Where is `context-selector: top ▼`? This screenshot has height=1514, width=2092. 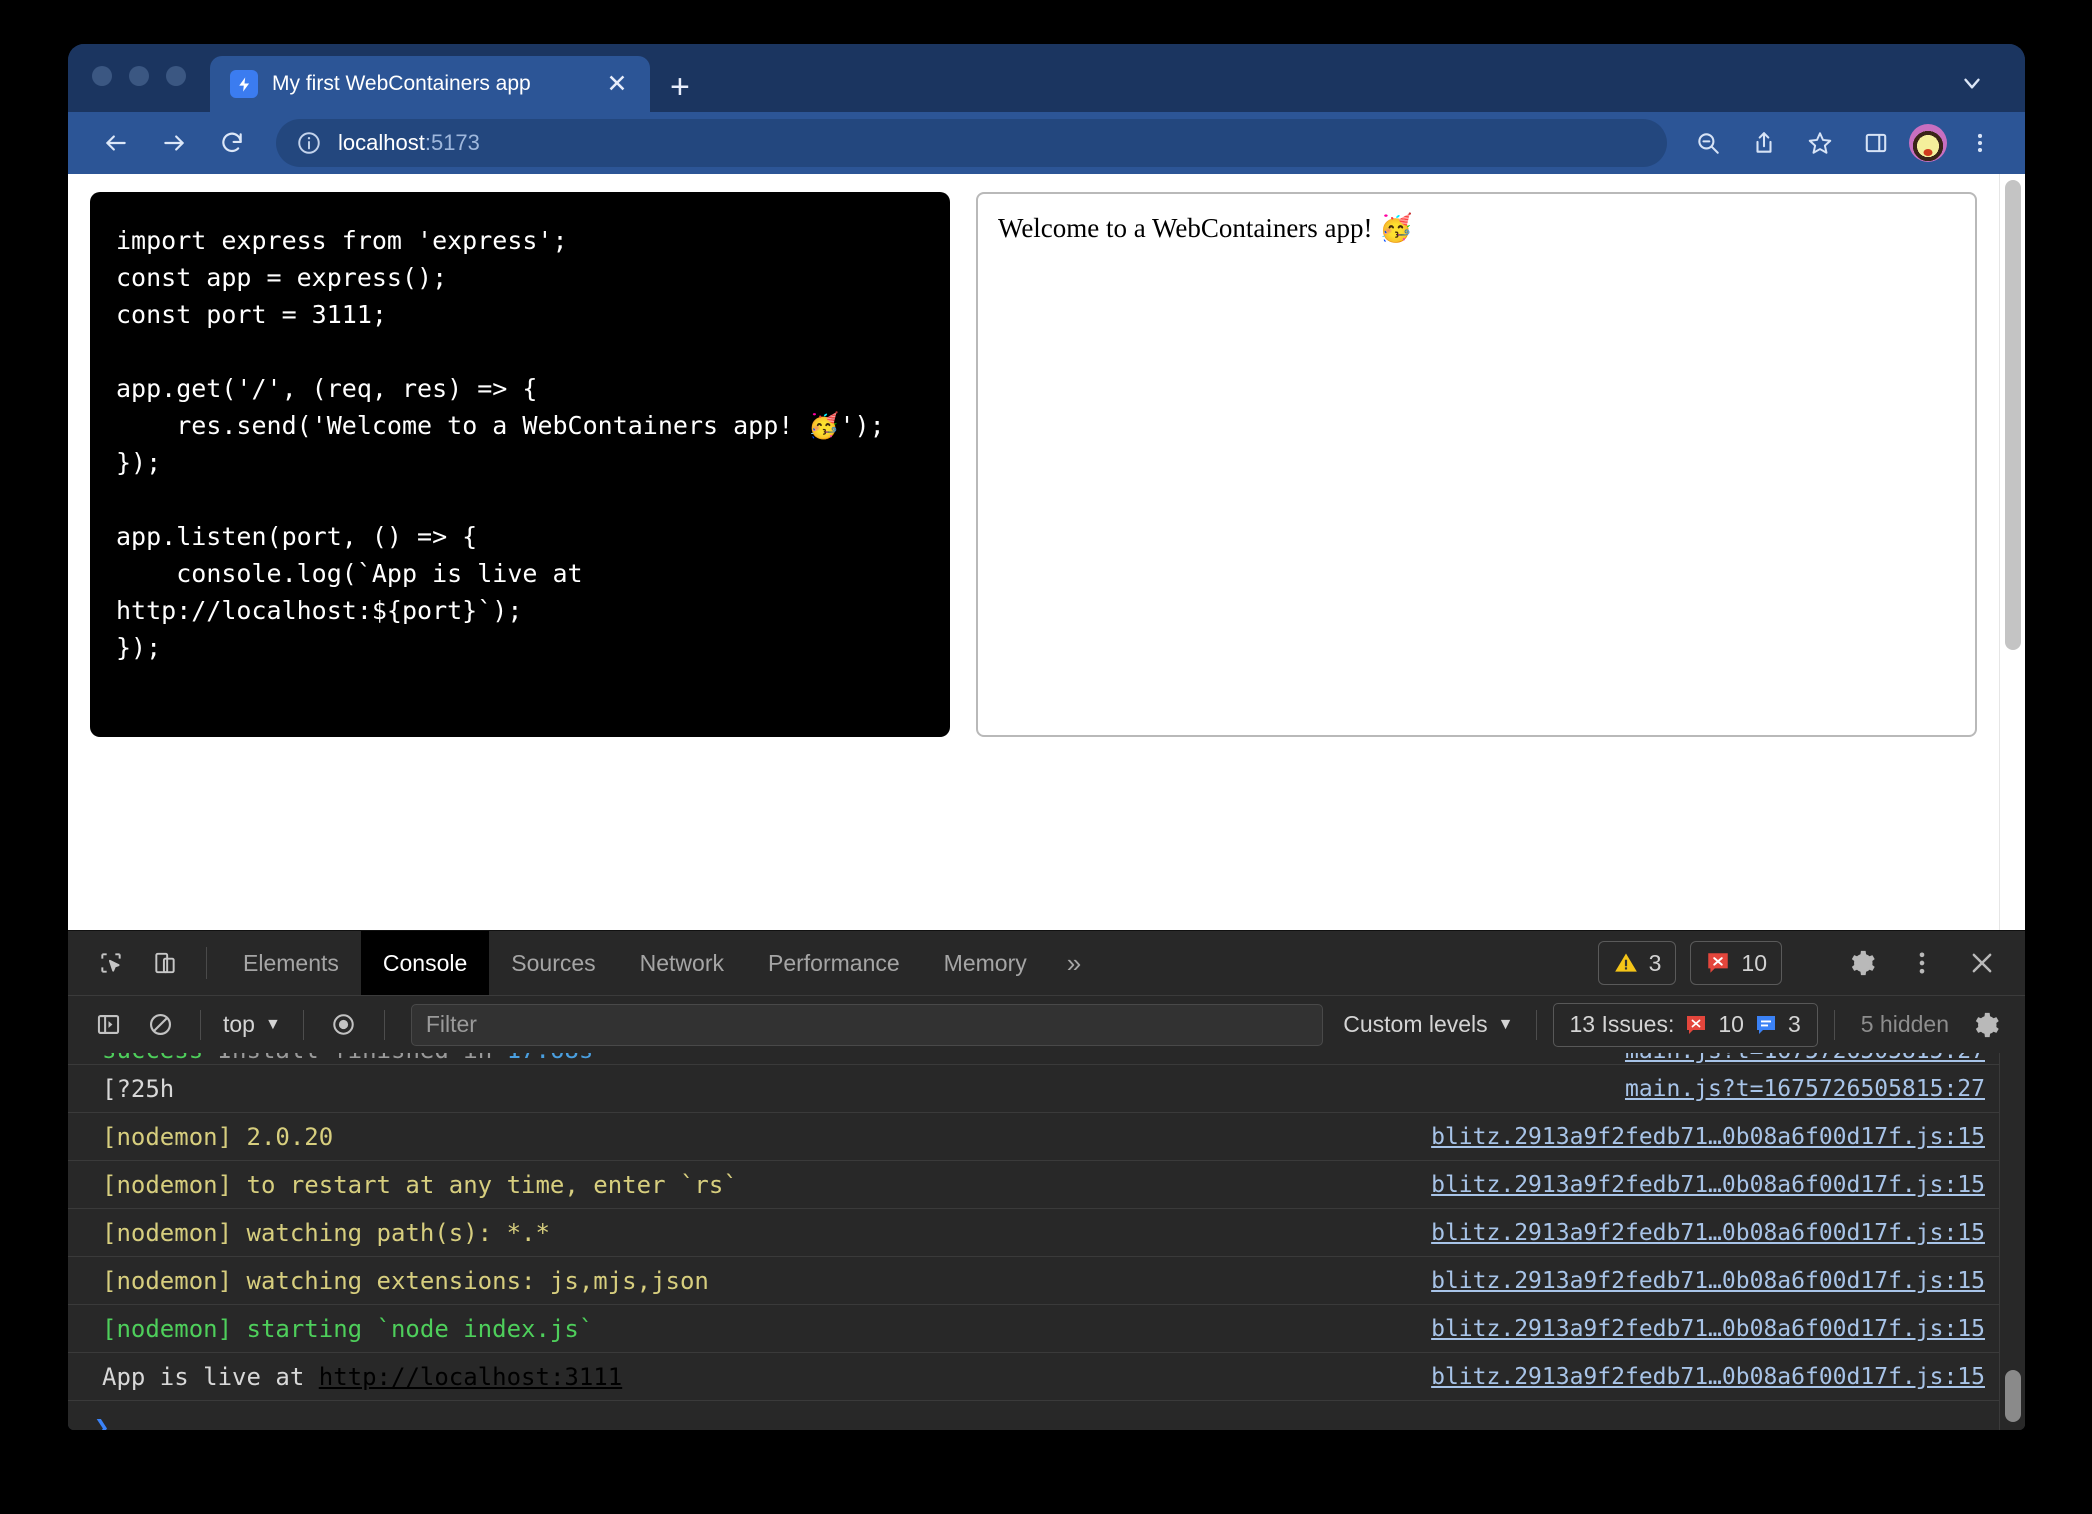 context-selector: top ▼ is located at coordinates (252, 1024).